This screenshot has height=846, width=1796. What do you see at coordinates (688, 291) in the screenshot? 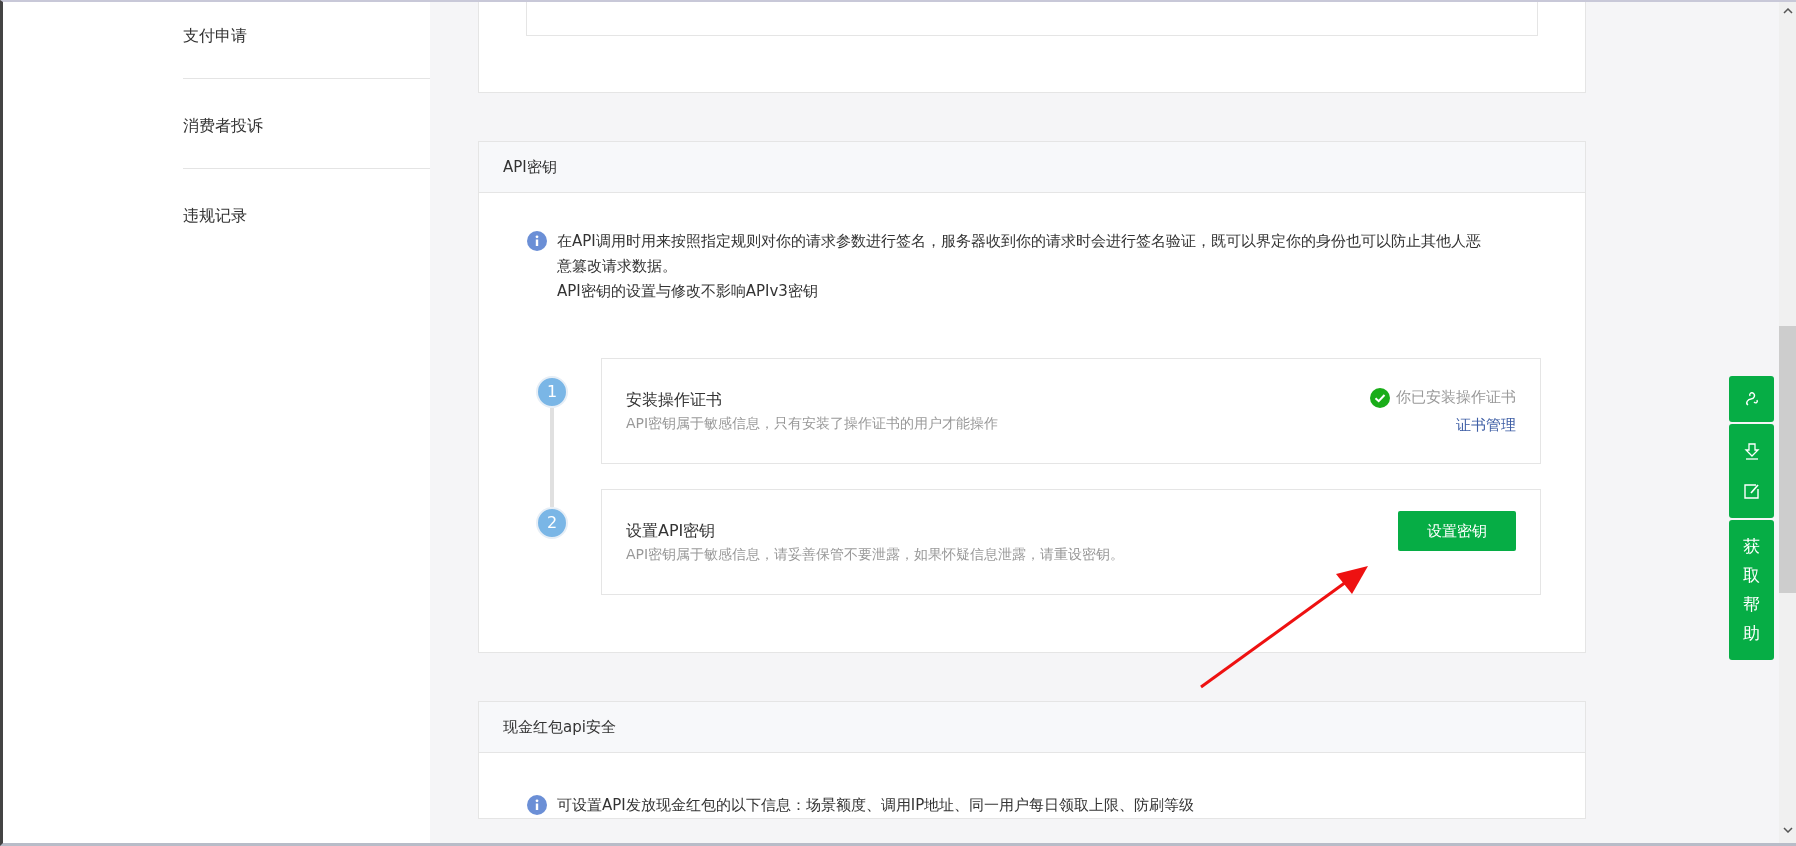
I see `info-text: API密钥的设置与修改不影响APIv3密钥` at bounding box center [688, 291].